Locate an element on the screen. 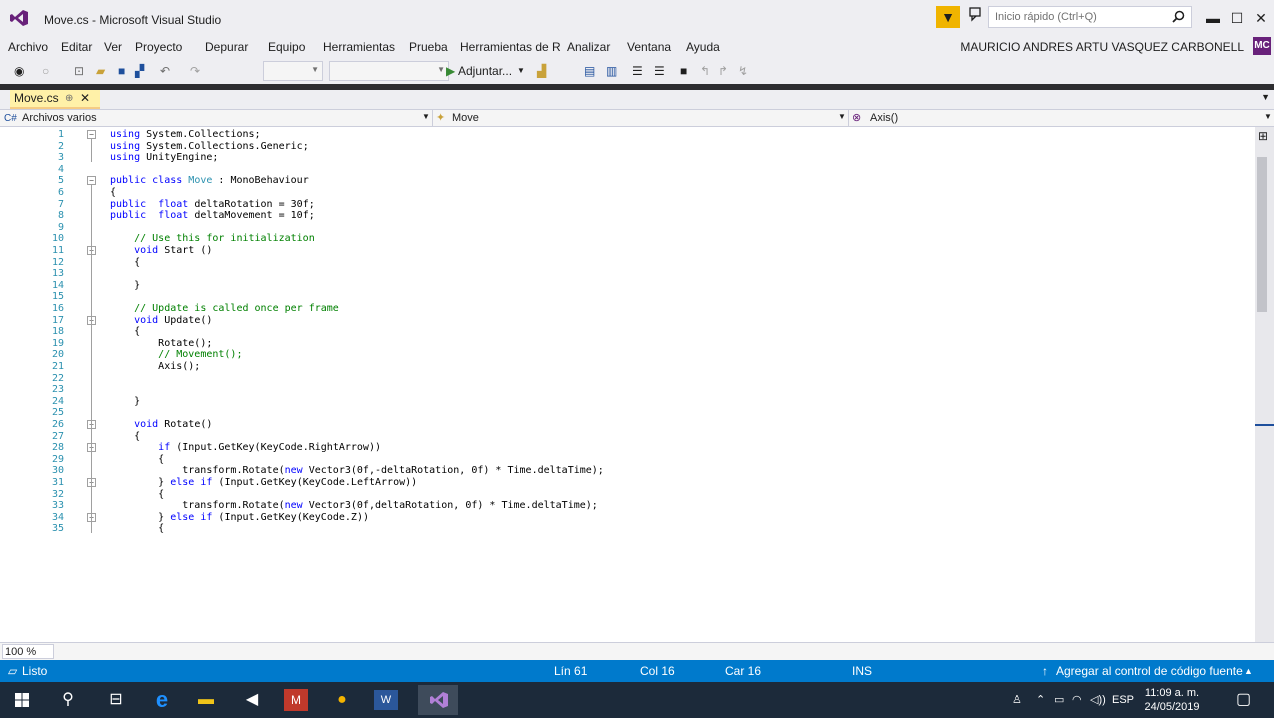 Image resolution: width=1274 pixels, height=718 pixels. menu-prueba: Prueba is located at coordinates (428, 47).